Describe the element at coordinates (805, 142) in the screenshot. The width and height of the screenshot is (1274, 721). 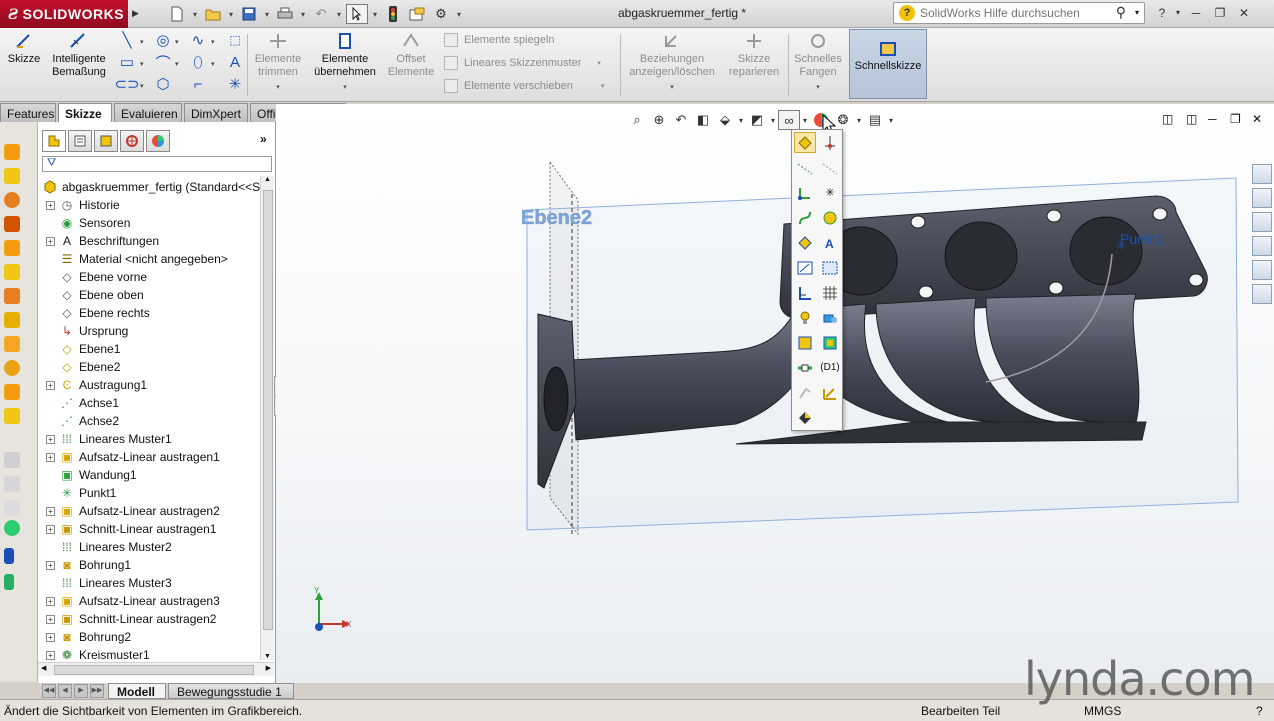
I see `planes-visibility-icon` at that location.